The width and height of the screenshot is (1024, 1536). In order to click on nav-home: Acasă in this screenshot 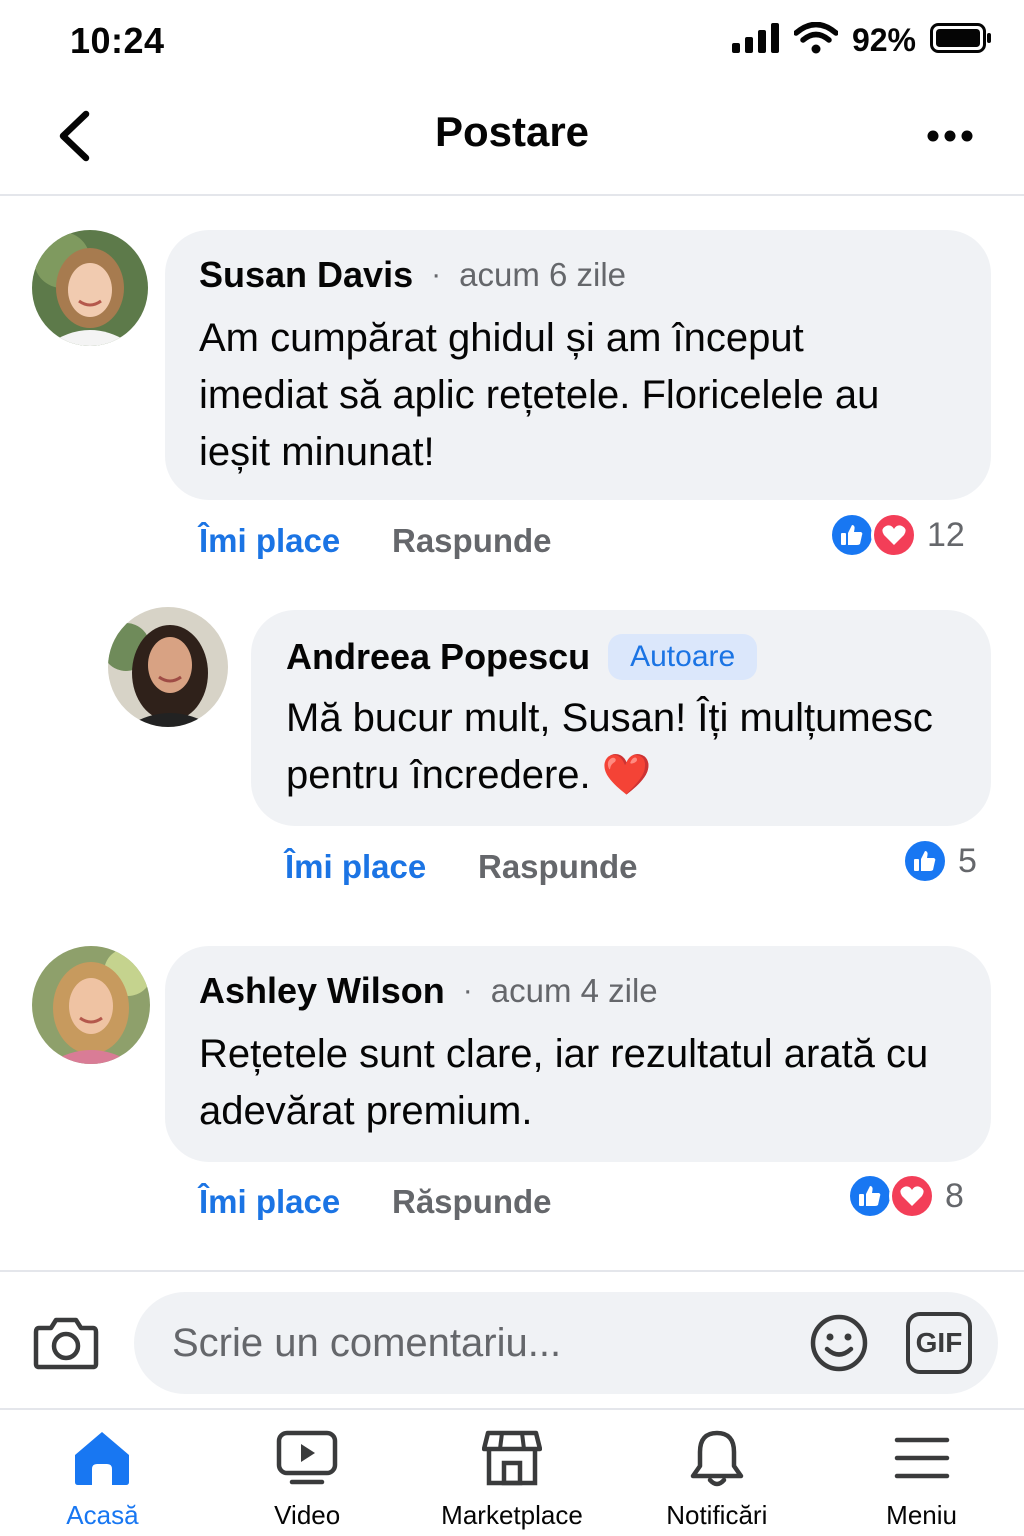, I will do `click(102, 1473)`.